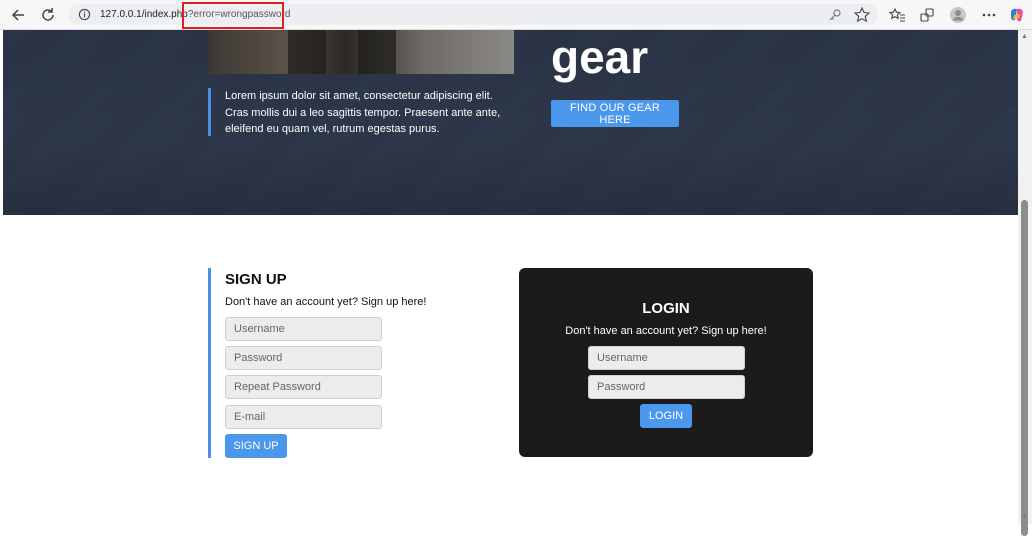 This screenshot has width=1032, height=536. Describe the element at coordinates (233, 15) in the screenshot. I see `url-highlight-annotation` at that location.